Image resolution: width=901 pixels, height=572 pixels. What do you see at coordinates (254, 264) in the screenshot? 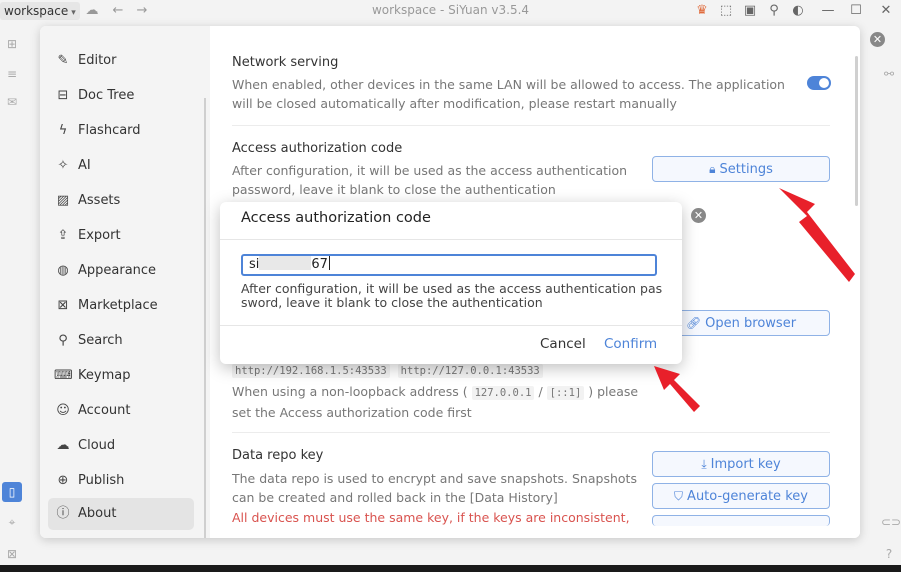
I see `auth-code-prefix: si` at bounding box center [254, 264].